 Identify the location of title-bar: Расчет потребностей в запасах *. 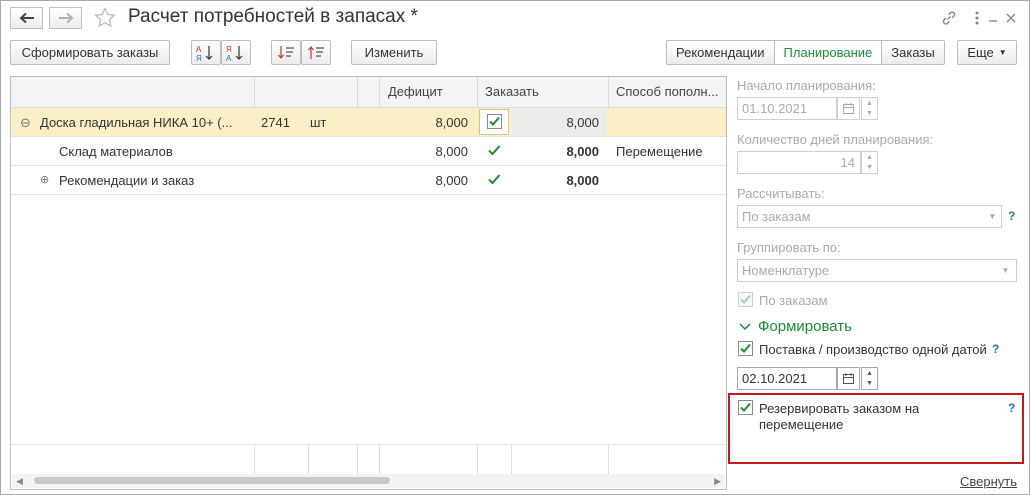
(515, 18).